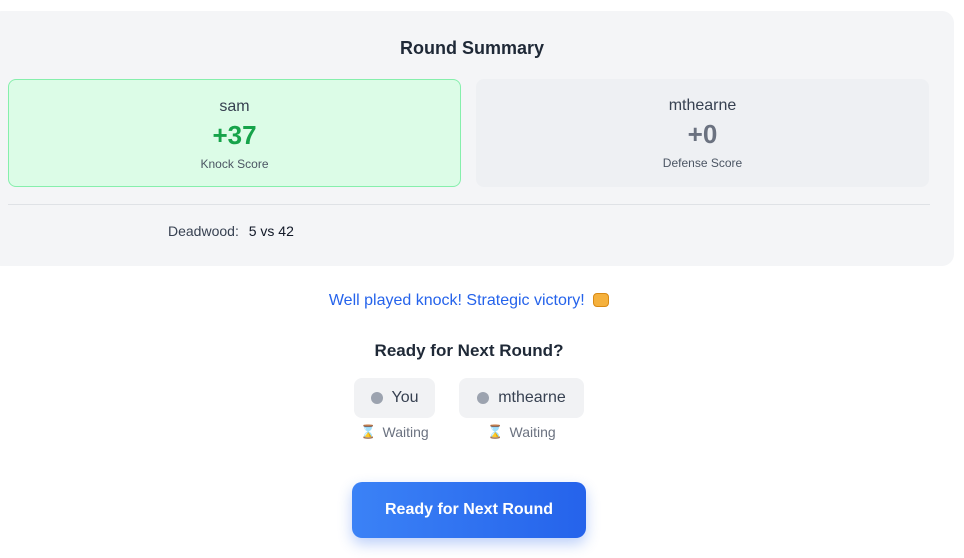  What do you see at coordinates (532, 397) in the screenshot?
I see `player-name-opponent: mthearne` at bounding box center [532, 397].